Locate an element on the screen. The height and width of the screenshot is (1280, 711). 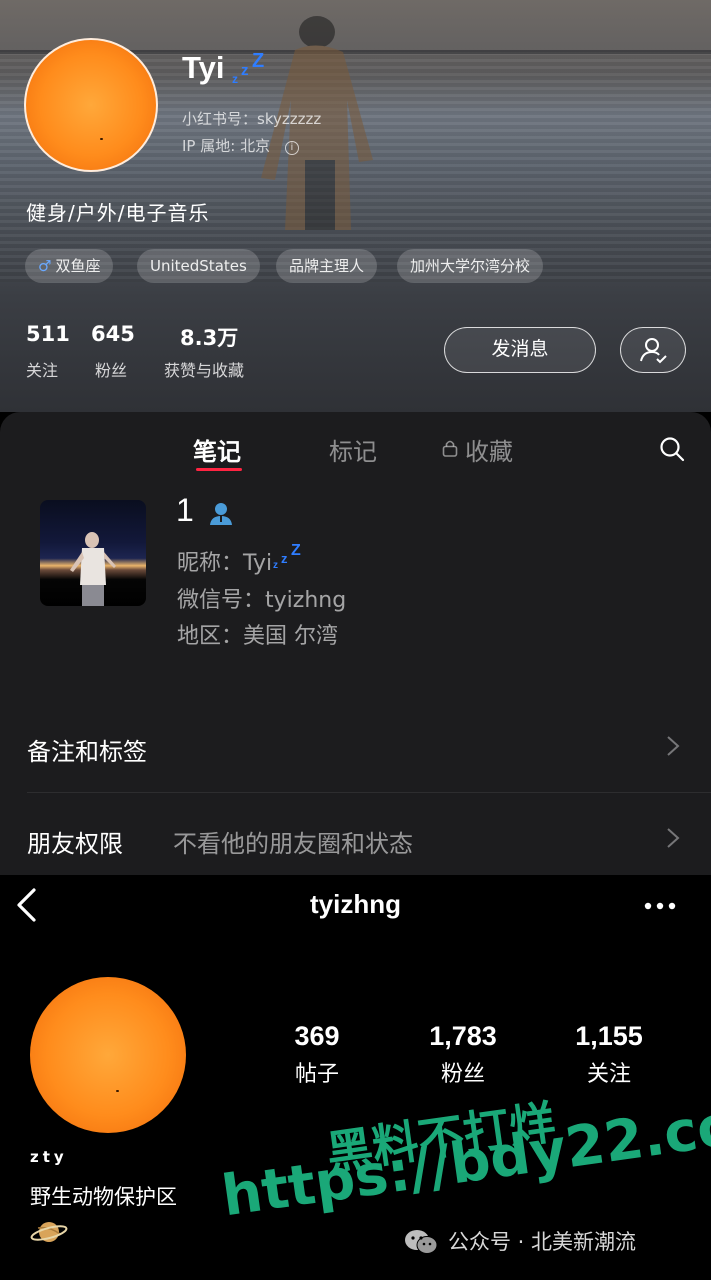
source-credit: 公众号 · 北美新潮流 is located at coordinates (520, 1242).